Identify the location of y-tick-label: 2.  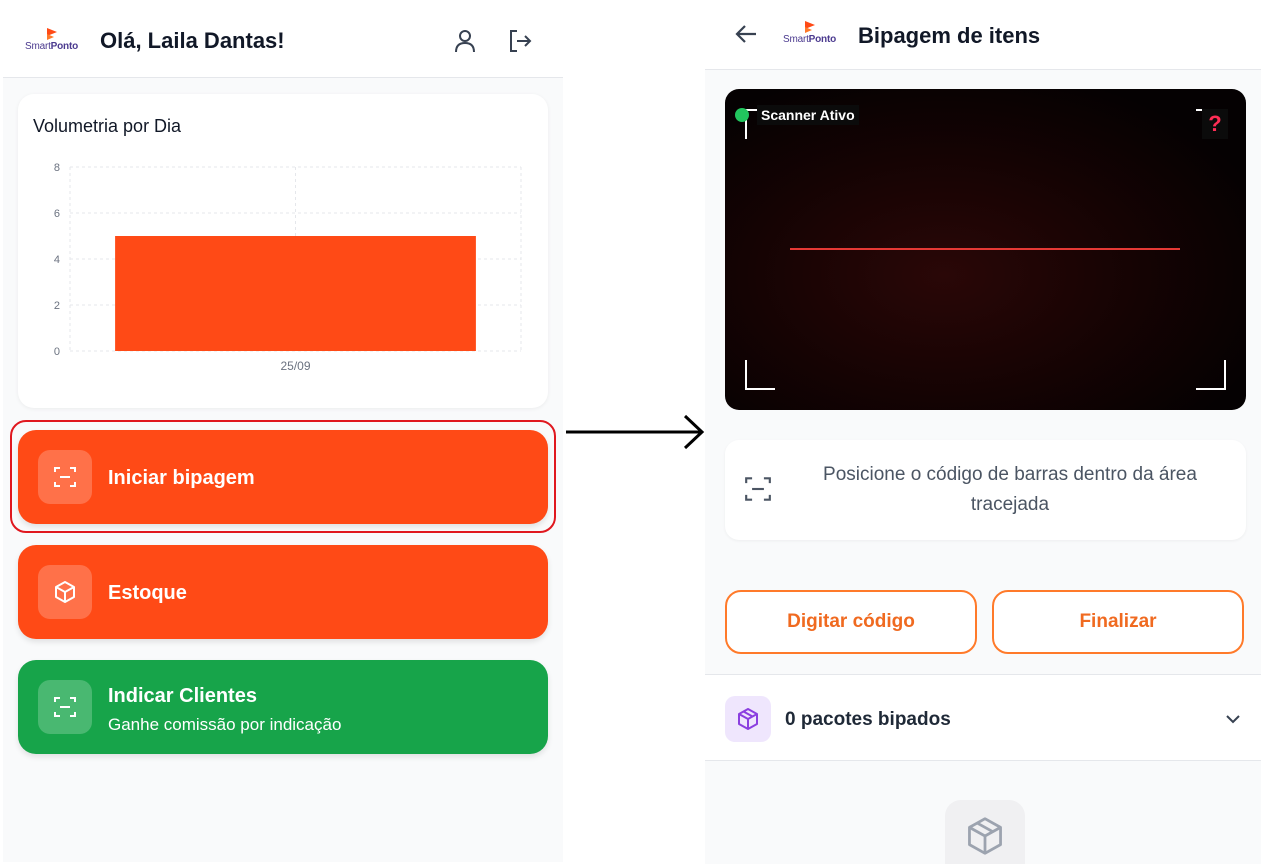
(57, 306).